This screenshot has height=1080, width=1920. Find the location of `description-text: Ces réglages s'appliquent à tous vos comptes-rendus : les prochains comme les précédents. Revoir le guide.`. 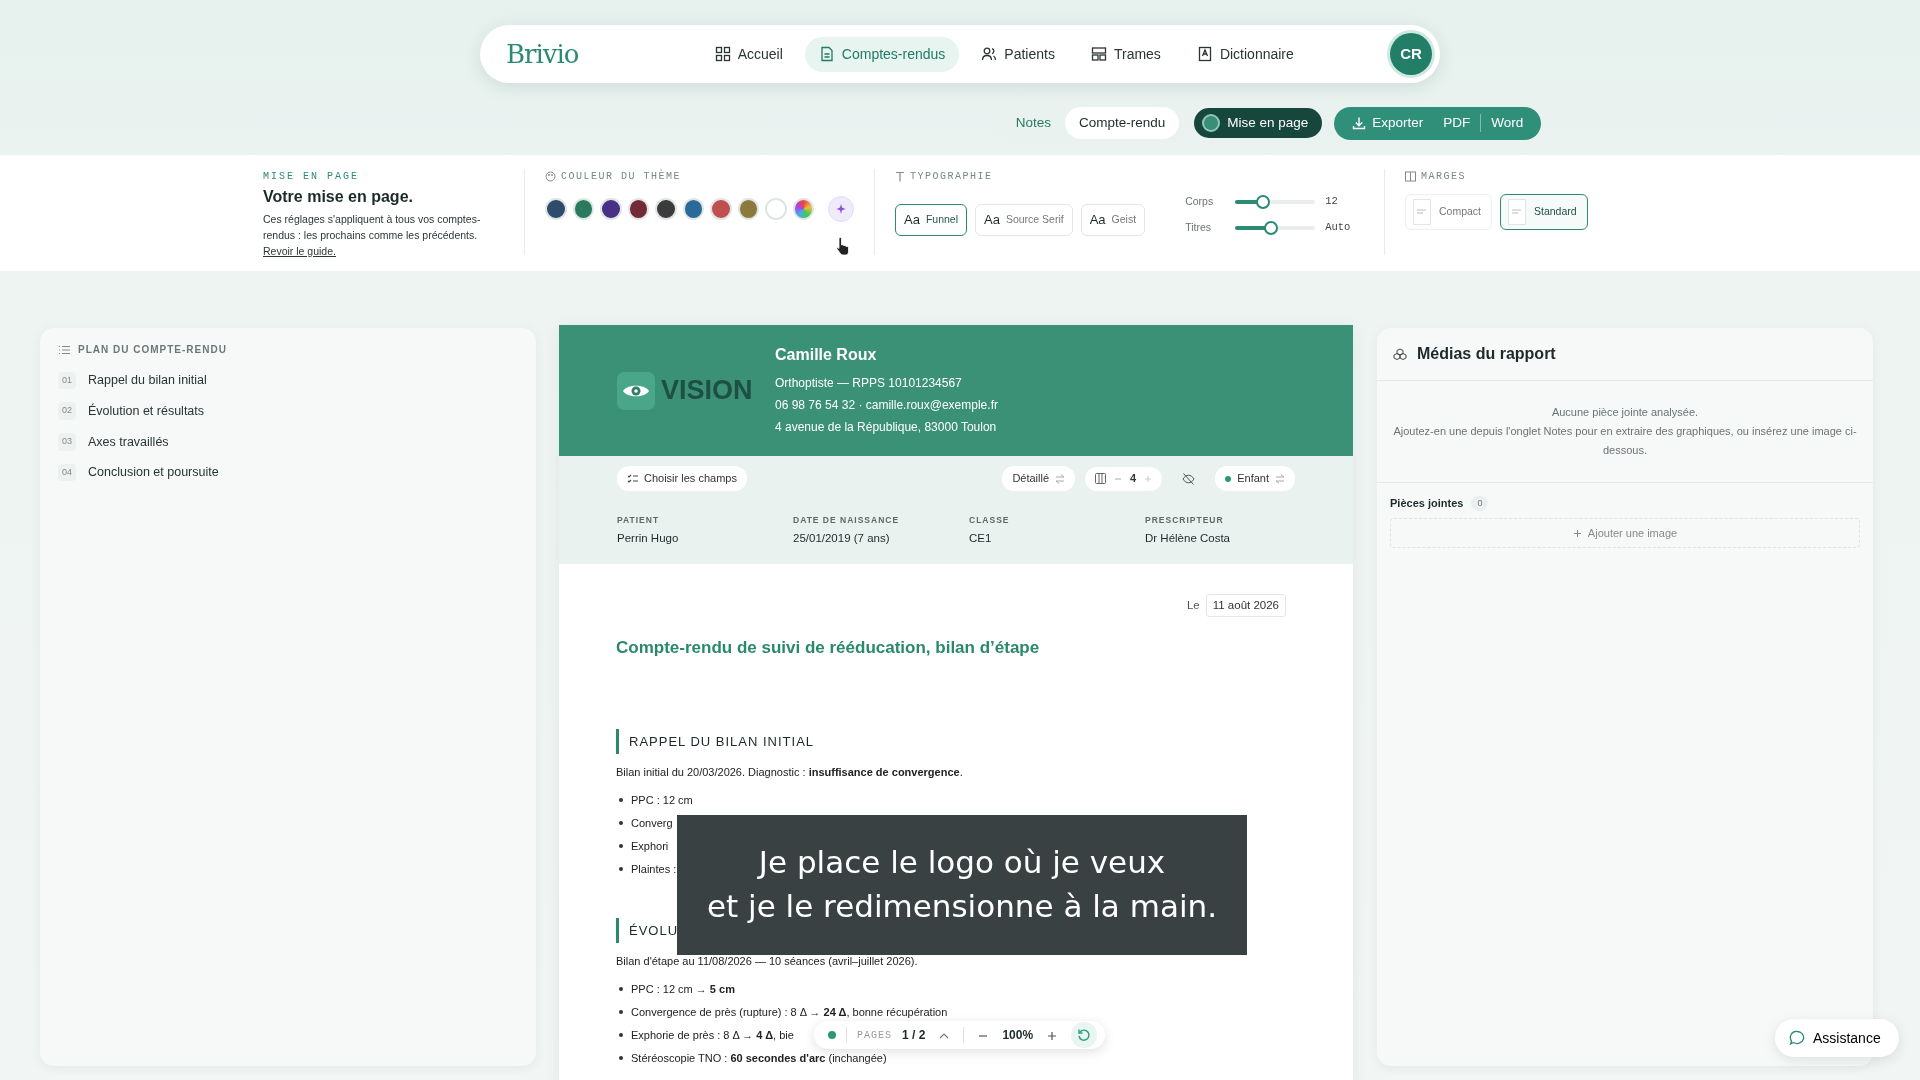

description-text: Ces réglages s'appliquent à tous vos comptes-rendus : les prochains comme les précédents. Revoir le guide. is located at coordinates (372, 235).